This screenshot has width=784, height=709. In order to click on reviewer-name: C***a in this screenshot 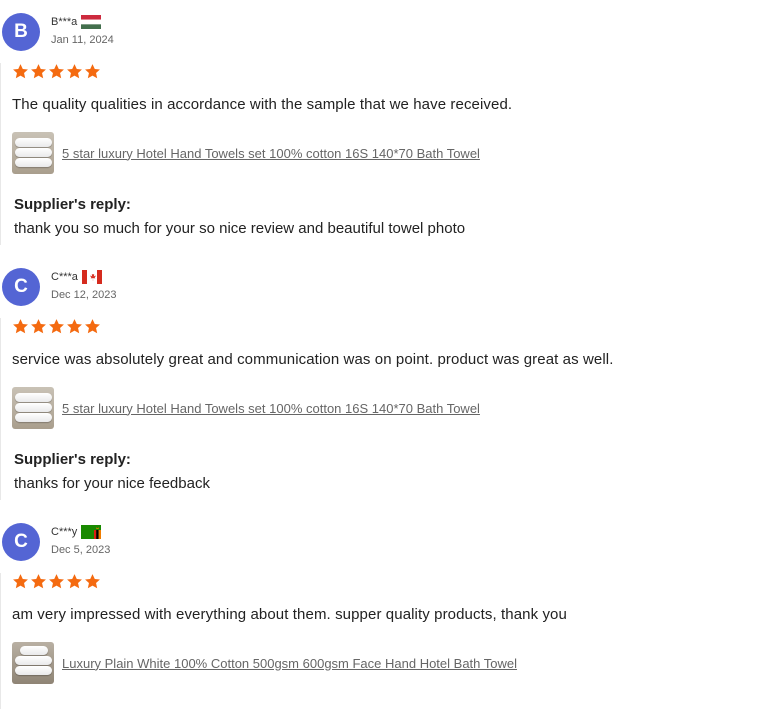, I will do `click(64, 277)`.